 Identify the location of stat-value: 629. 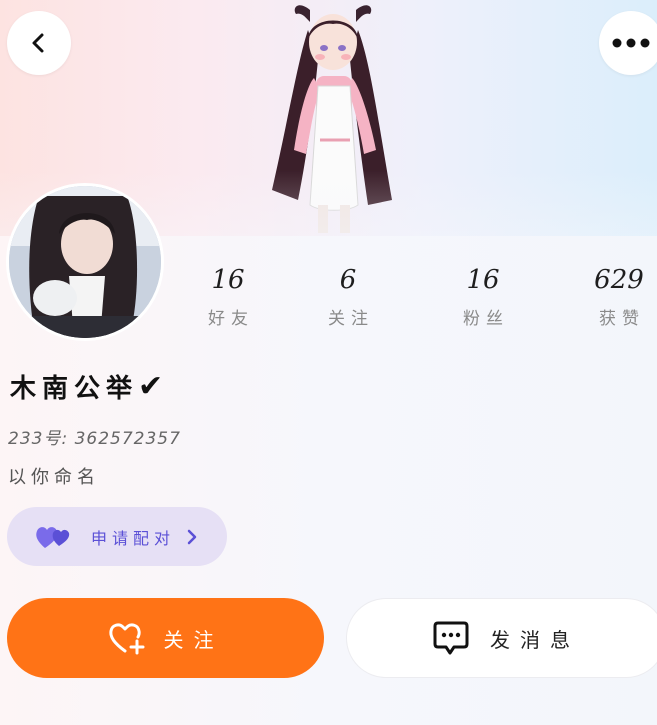
(619, 280).